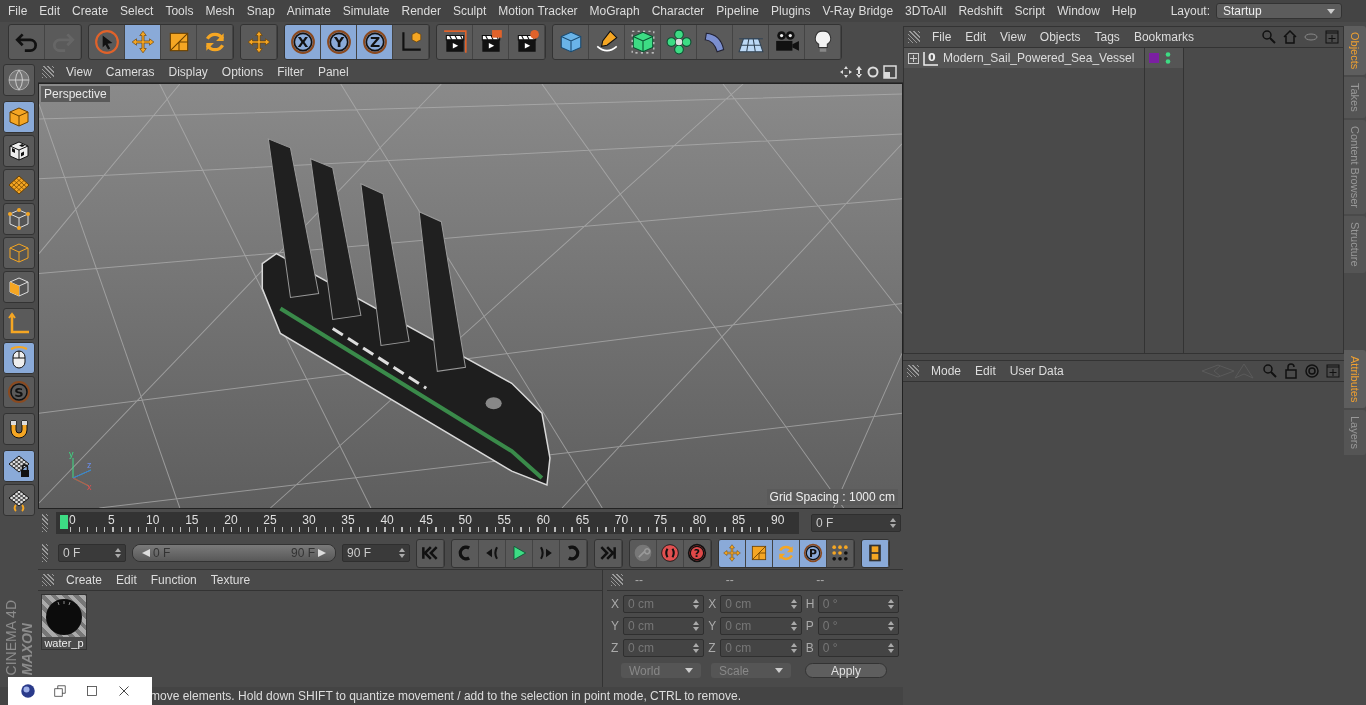 This screenshot has width=1366, height=705. Describe the element at coordinates (111, 520) in the screenshot. I see `frame-number: 5` at that location.